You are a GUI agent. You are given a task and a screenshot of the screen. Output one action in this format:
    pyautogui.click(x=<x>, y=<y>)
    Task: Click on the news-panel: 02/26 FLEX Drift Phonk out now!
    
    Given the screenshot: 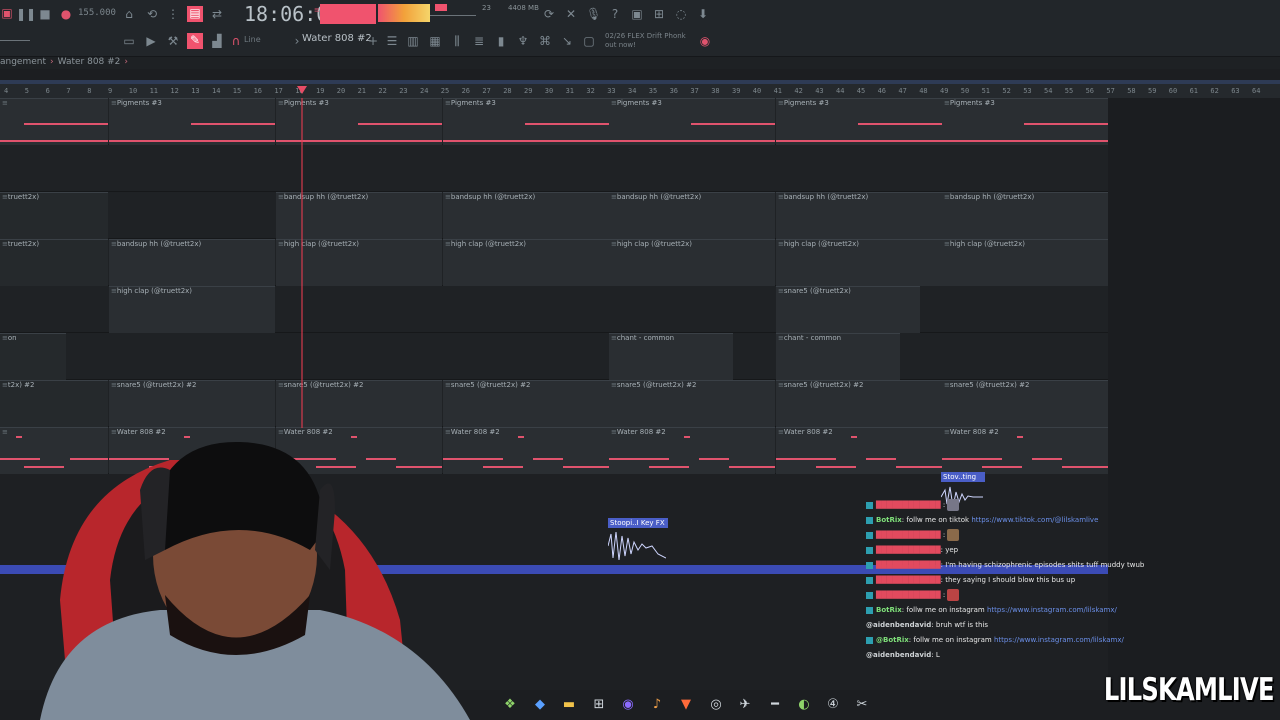 What is the action you would take?
    pyautogui.click(x=645, y=41)
    